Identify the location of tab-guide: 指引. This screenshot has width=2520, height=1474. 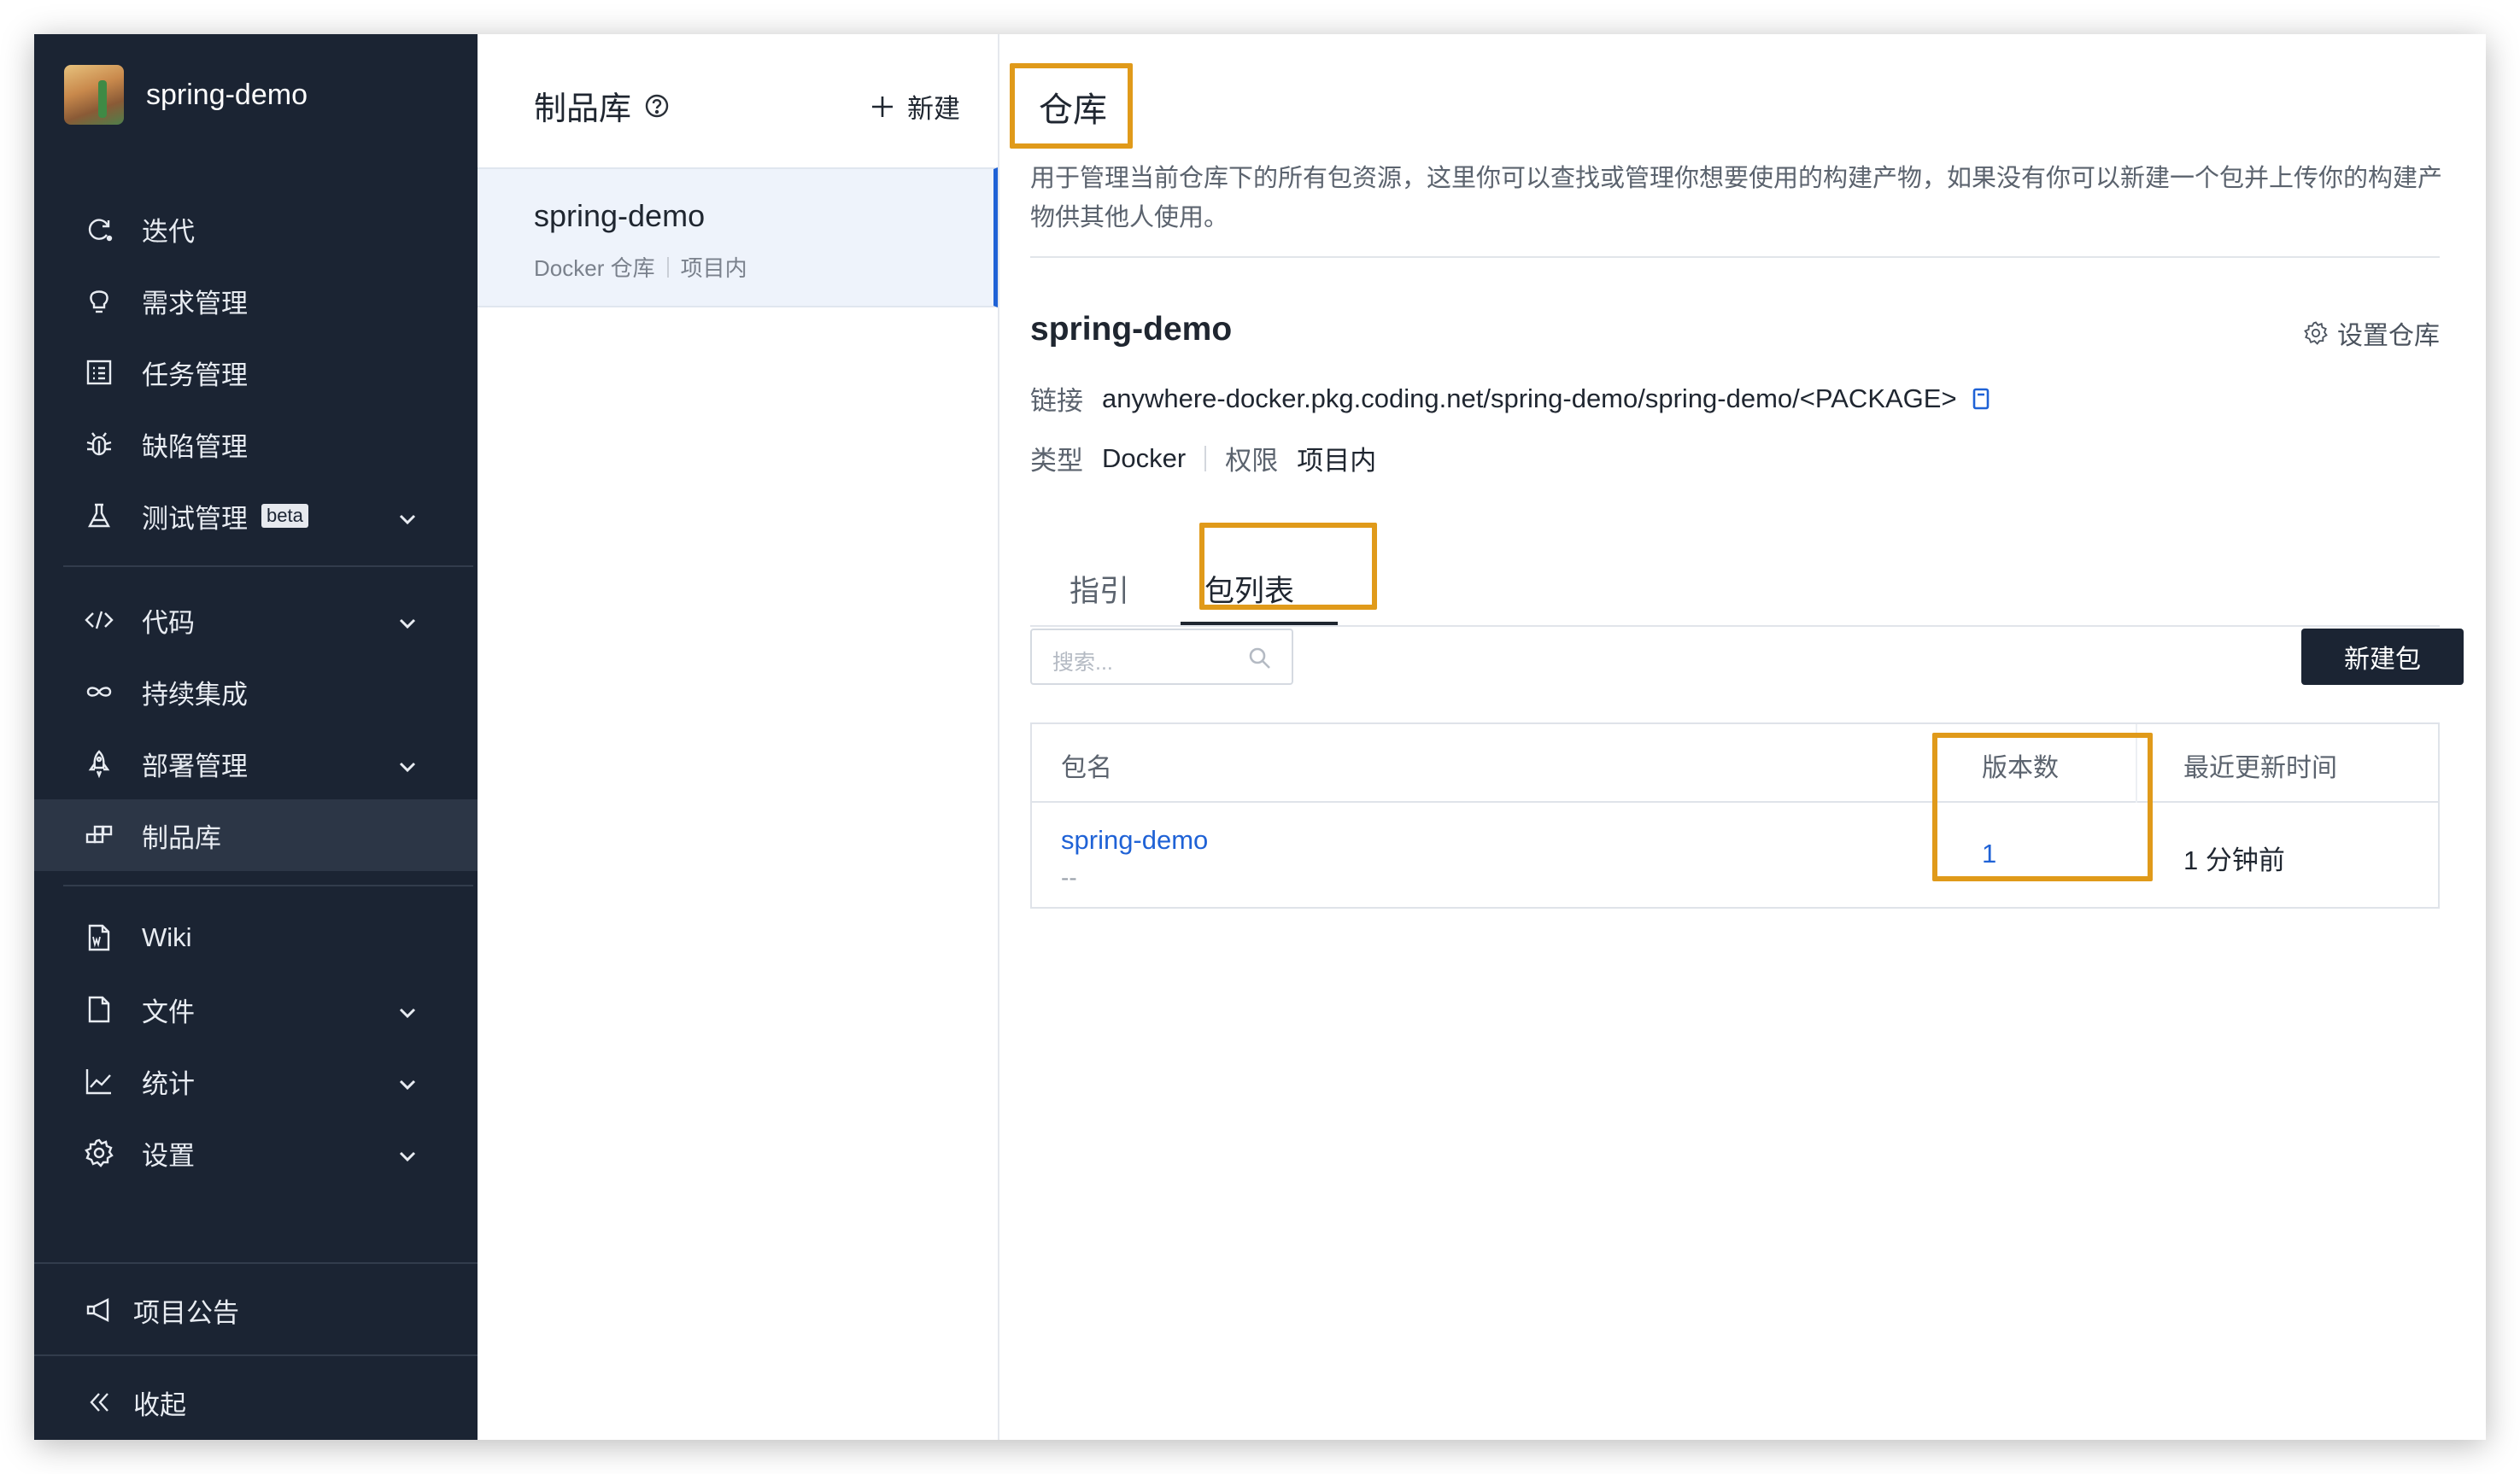
(1099, 589).